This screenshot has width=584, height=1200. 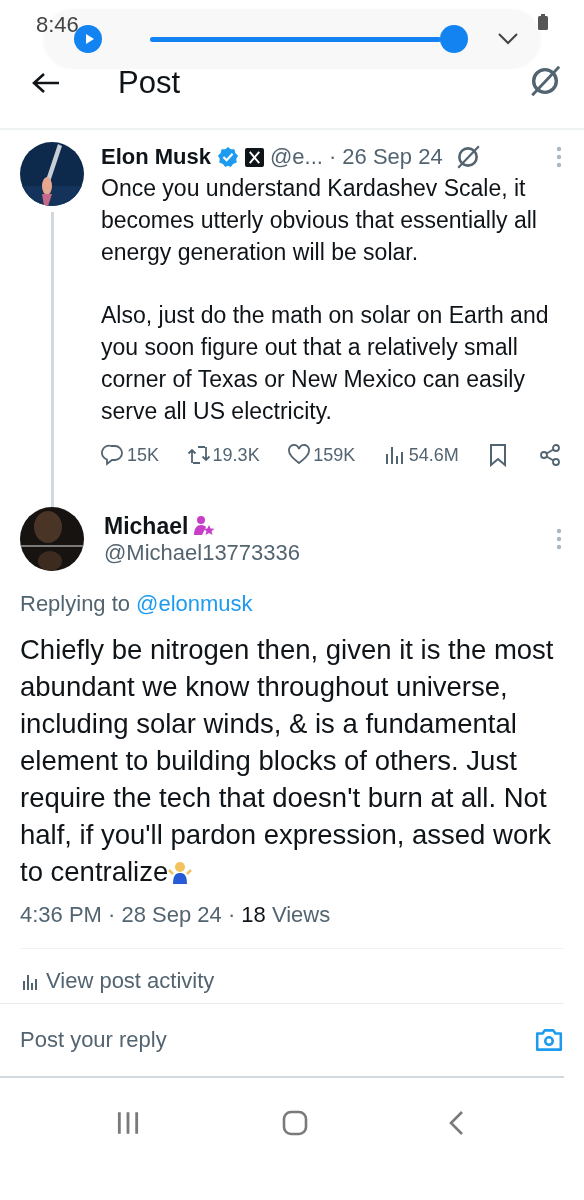 I want to click on slider-thumb, so click(x=454, y=39).